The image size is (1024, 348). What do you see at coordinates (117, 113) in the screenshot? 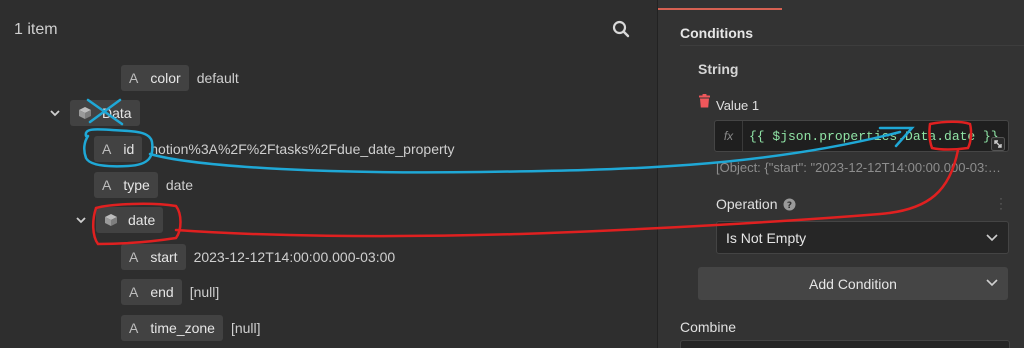
I see `field-name: Data` at bounding box center [117, 113].